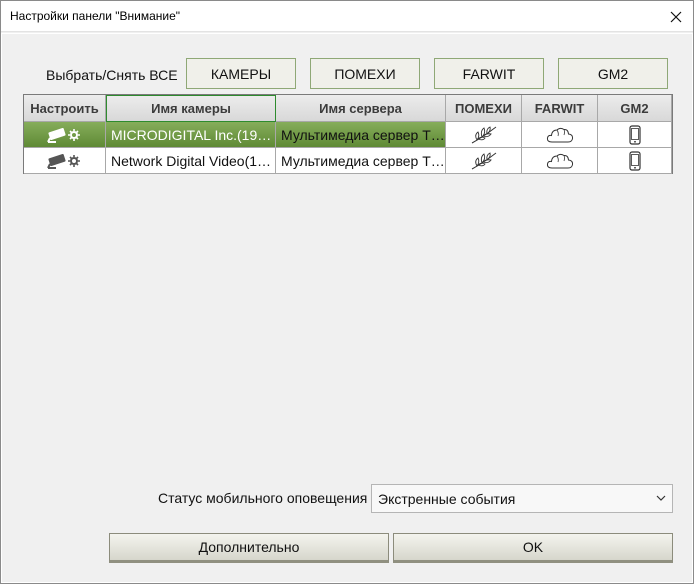 The height and width of the screenshot is (584, 694). I want to click on toggle-gm2-button: GM2, so click(613, 73).